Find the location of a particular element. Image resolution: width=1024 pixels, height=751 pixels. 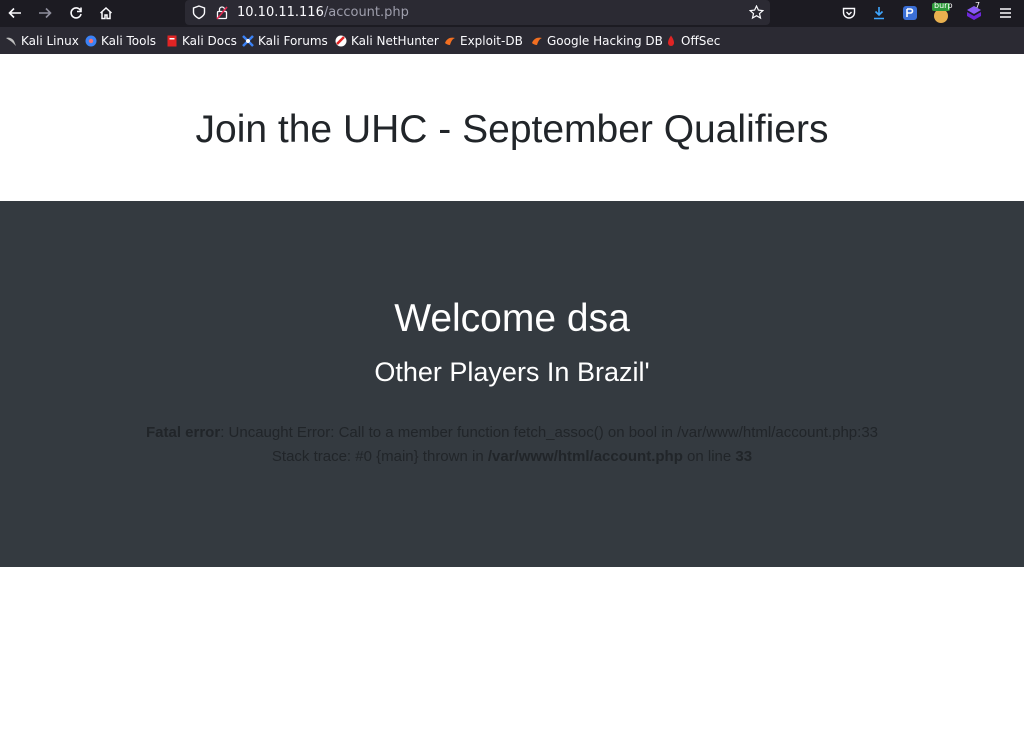

extension-badge: 7 is located at coordinates (978, 5).